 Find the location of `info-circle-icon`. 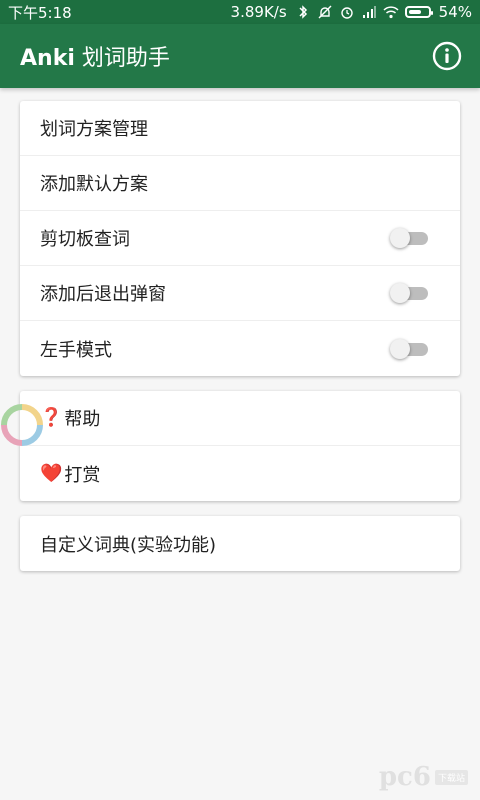

info-circle-icon is located at coordinates (447, 56).